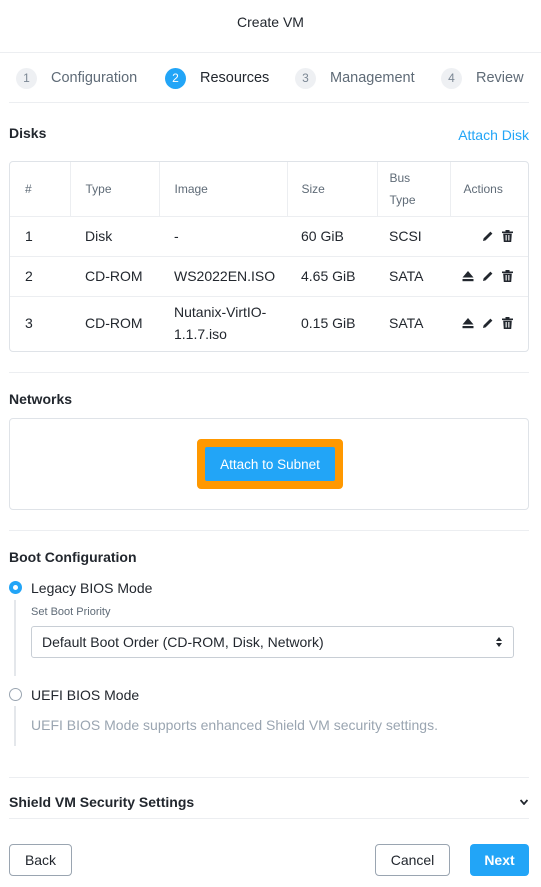 Image resolution: width=541 pixels, height=887 pixels. Describe the element at coordinates (40, 860) in the screenshot. I see `back-button: Back` at that location.